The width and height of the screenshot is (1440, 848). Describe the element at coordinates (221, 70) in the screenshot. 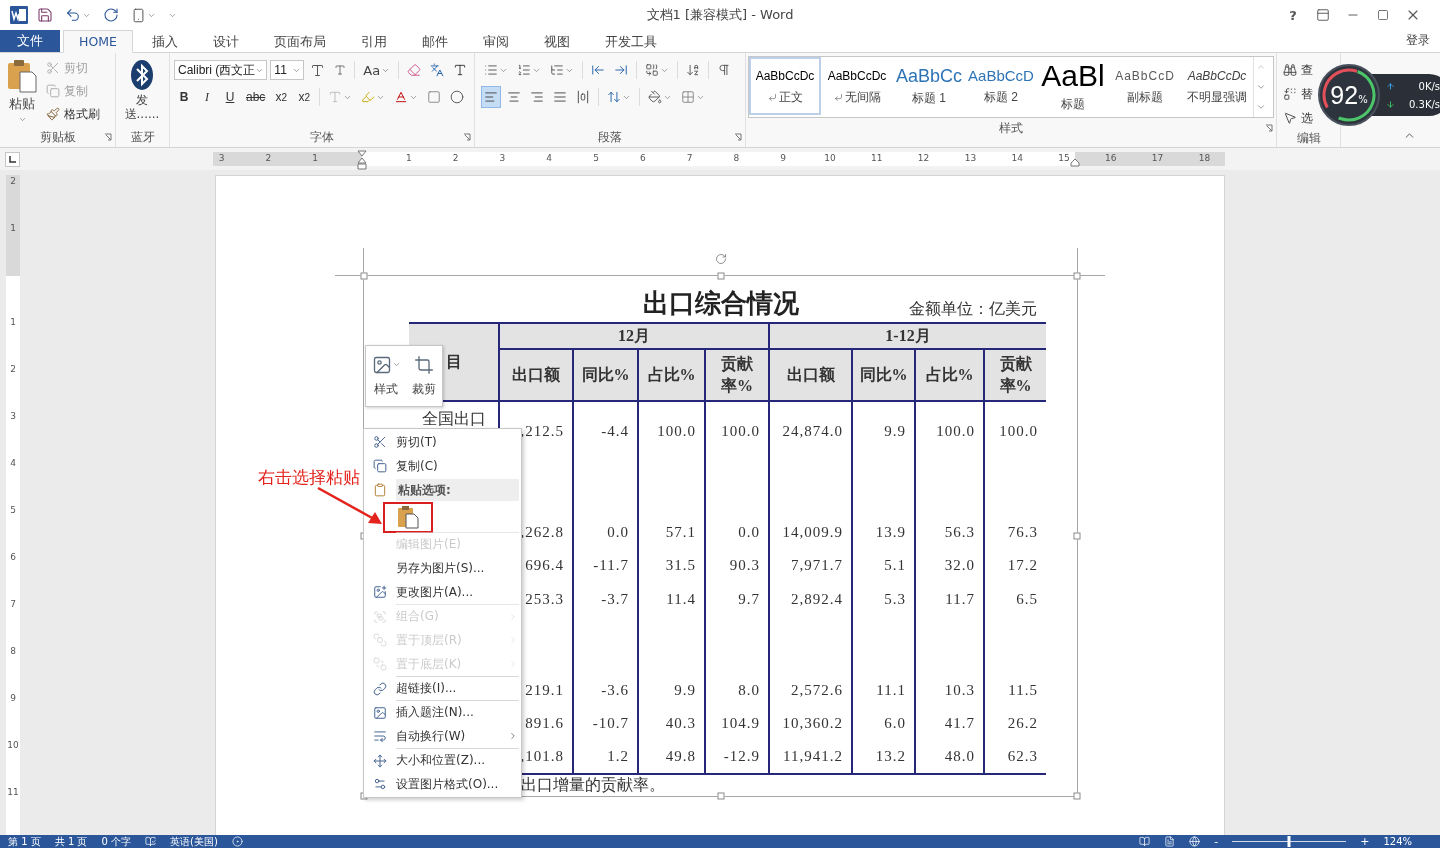

I see `font-name-field: Calibri (西文正` at that location.